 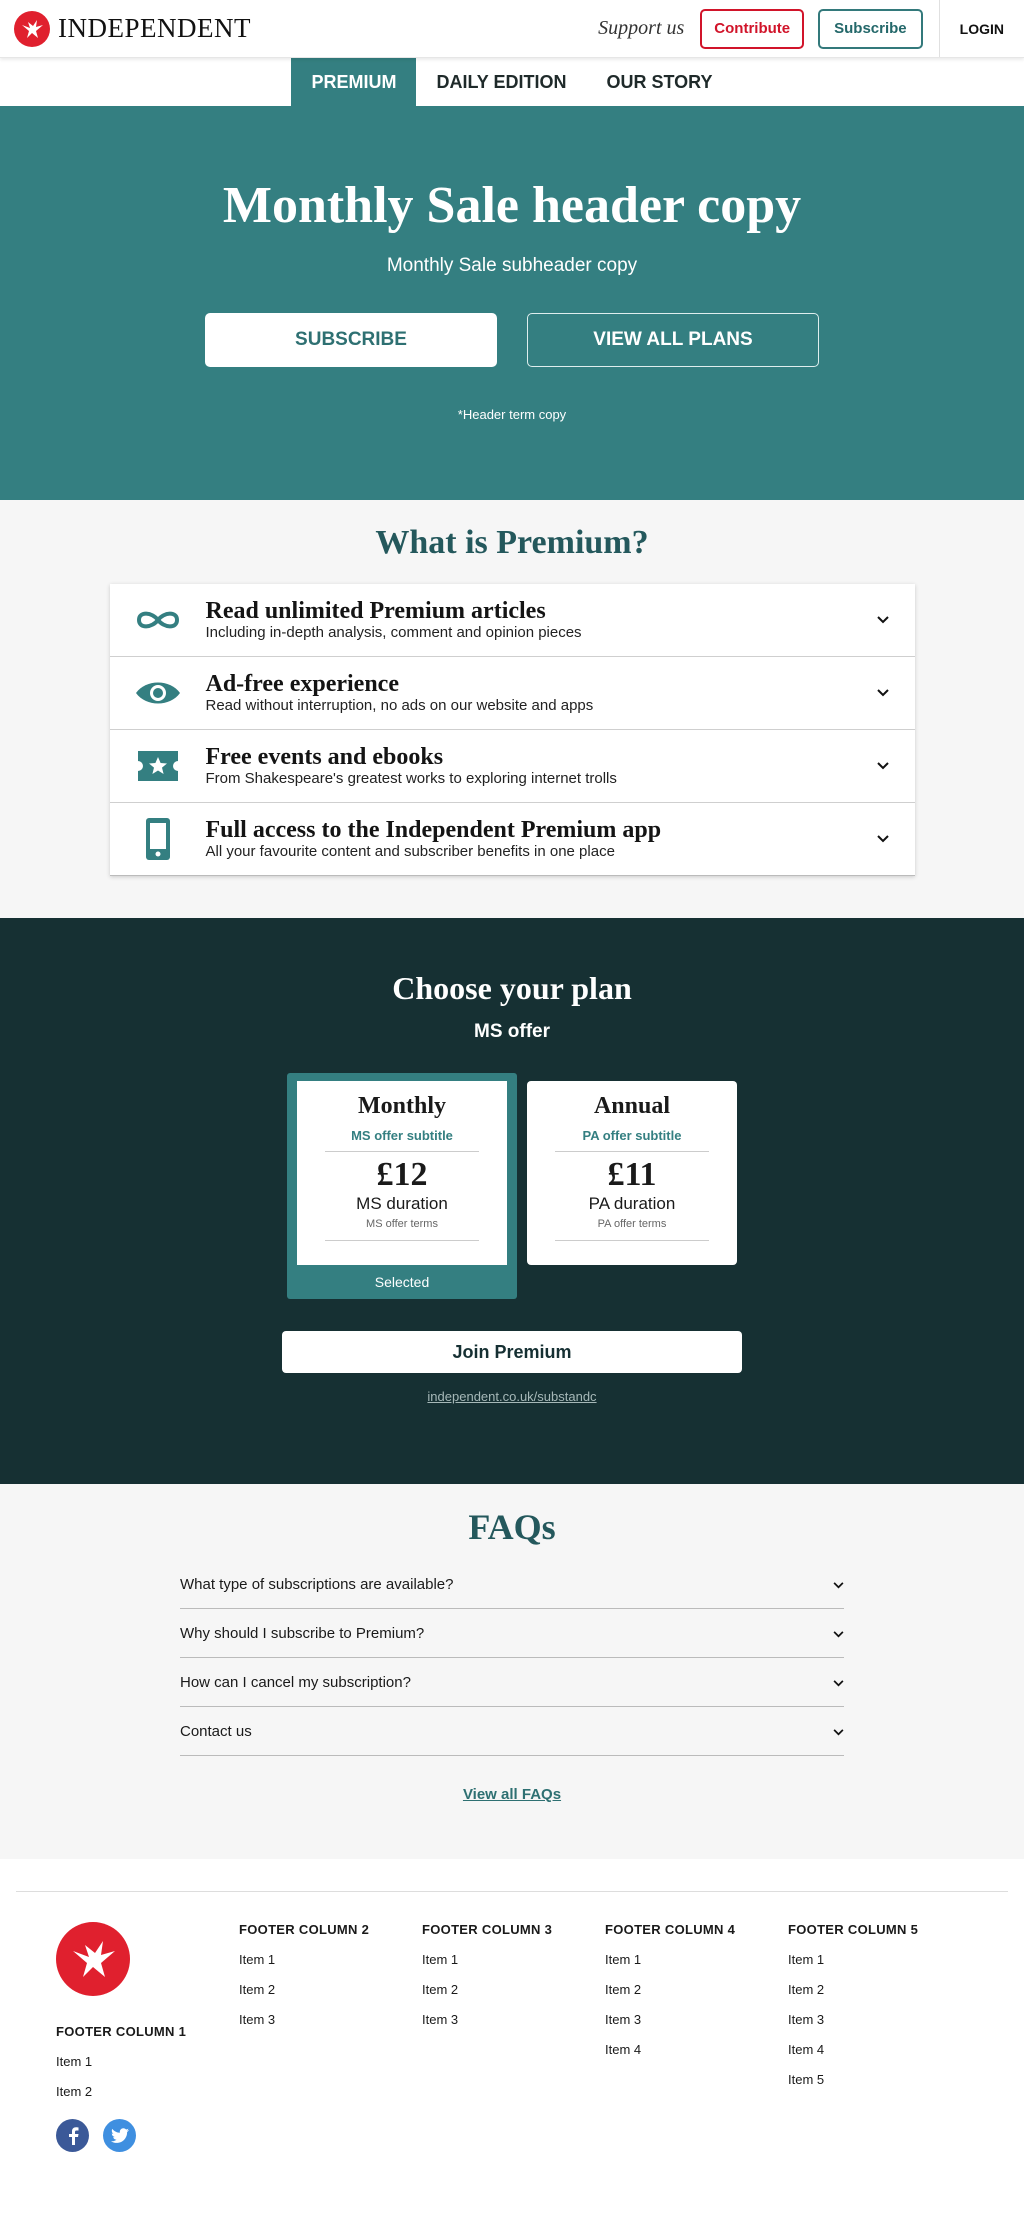 I want to click on plan-subtitle: MS offer subtitle, so click(x=402, y=1140).